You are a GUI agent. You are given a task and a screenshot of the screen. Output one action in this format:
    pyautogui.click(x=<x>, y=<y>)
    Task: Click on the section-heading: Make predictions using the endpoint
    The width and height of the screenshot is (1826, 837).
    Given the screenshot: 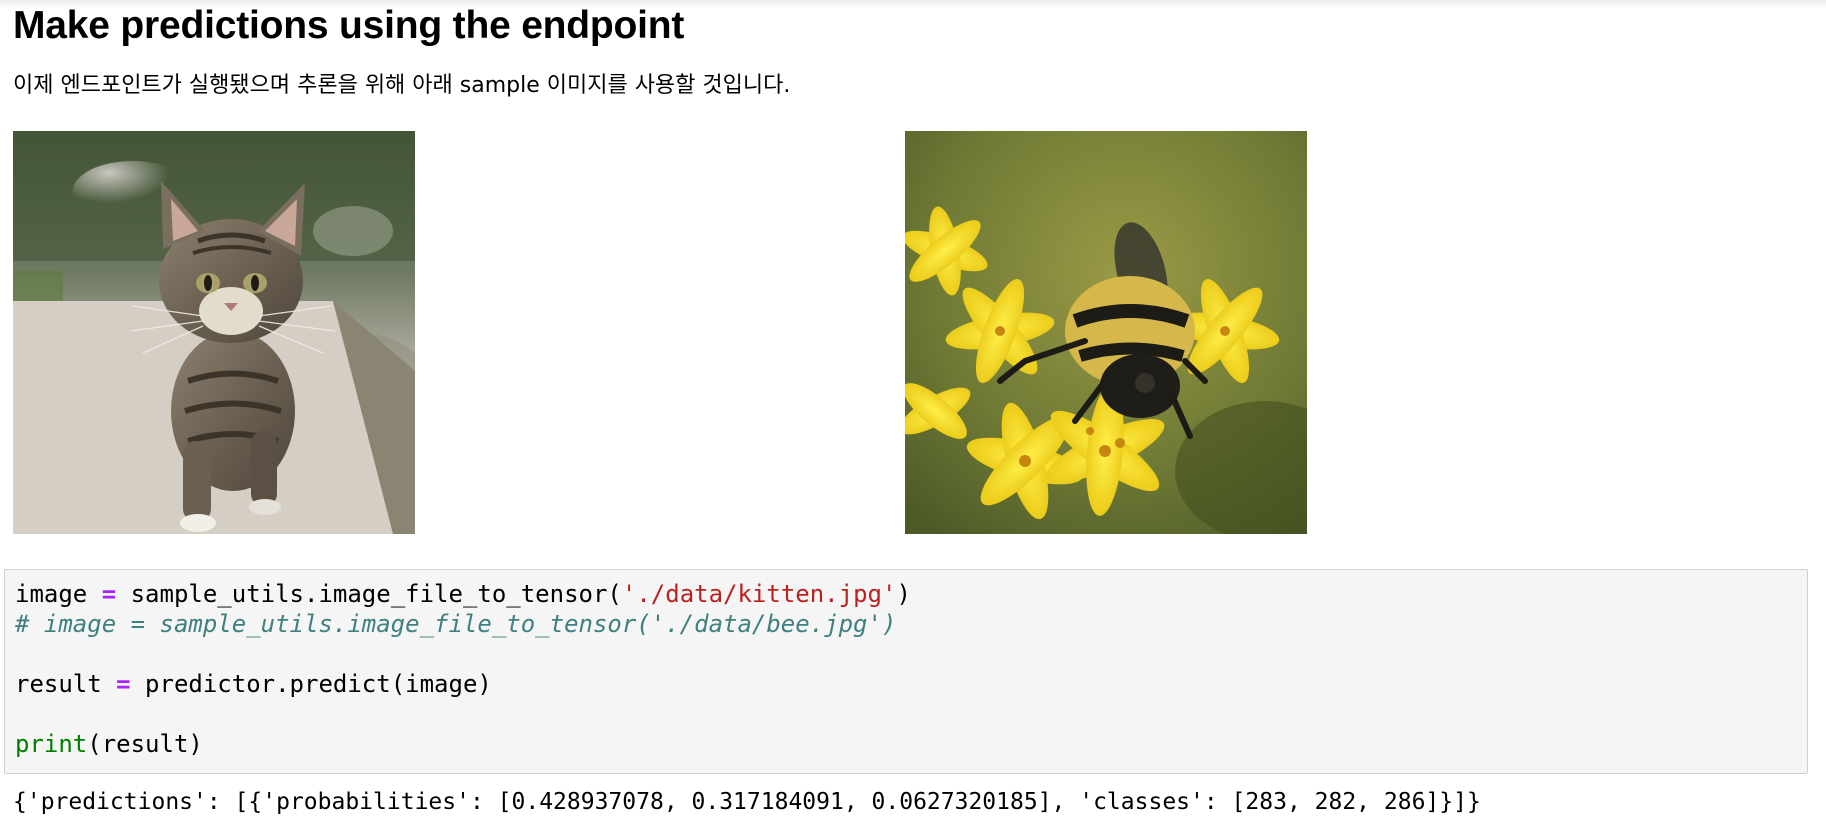 What is the action you would take?
    pyautogui.click(x=349, y=25)
    